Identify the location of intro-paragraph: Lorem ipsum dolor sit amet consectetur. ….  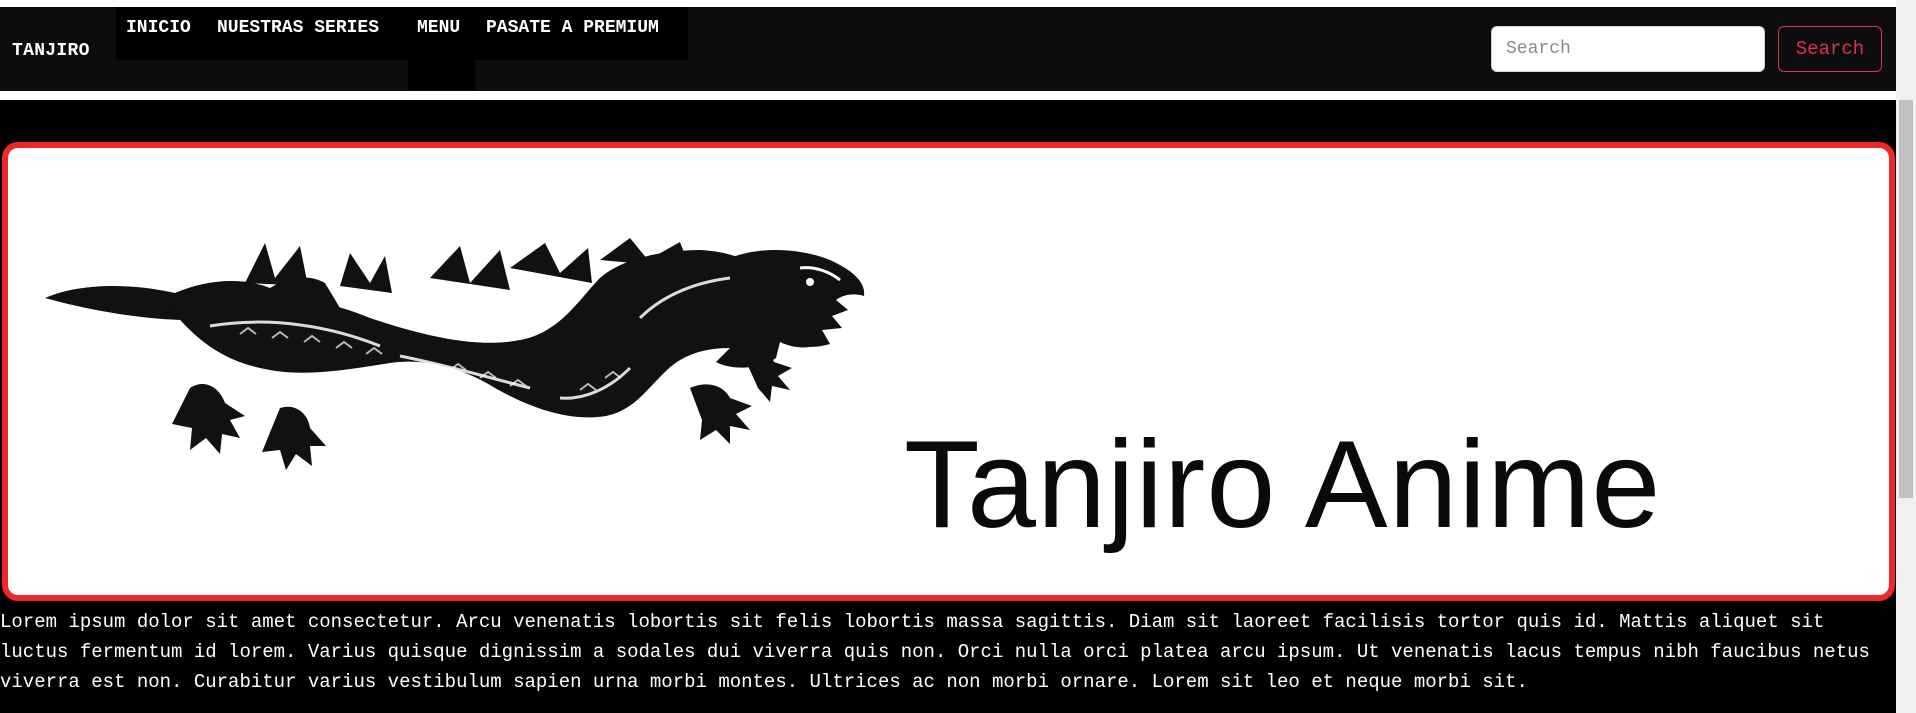
(935, 652).